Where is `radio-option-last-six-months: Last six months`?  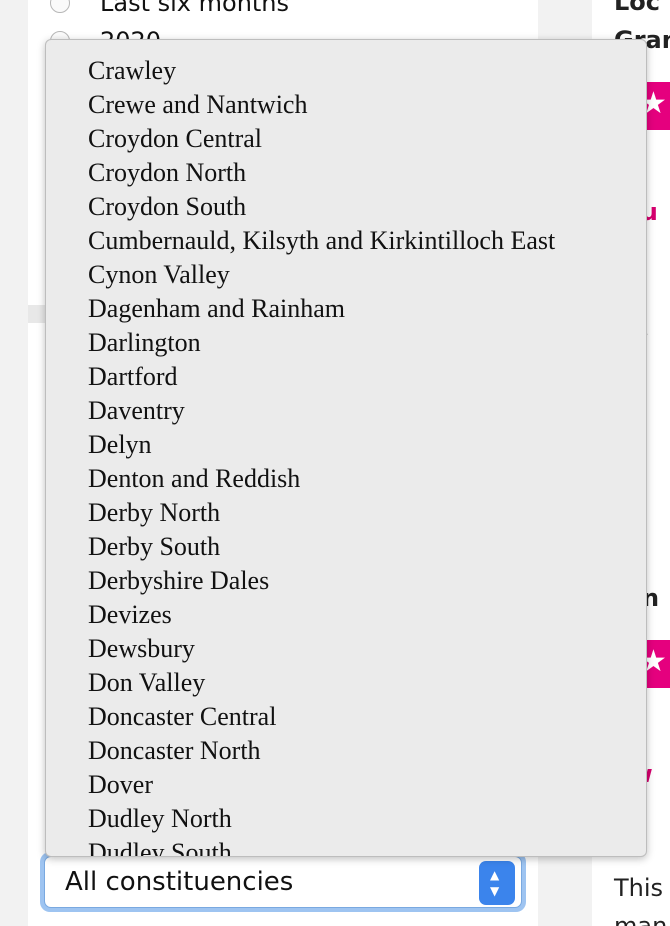
radio-option-last-six-months: Last six months is located at coordinates (169, 9).